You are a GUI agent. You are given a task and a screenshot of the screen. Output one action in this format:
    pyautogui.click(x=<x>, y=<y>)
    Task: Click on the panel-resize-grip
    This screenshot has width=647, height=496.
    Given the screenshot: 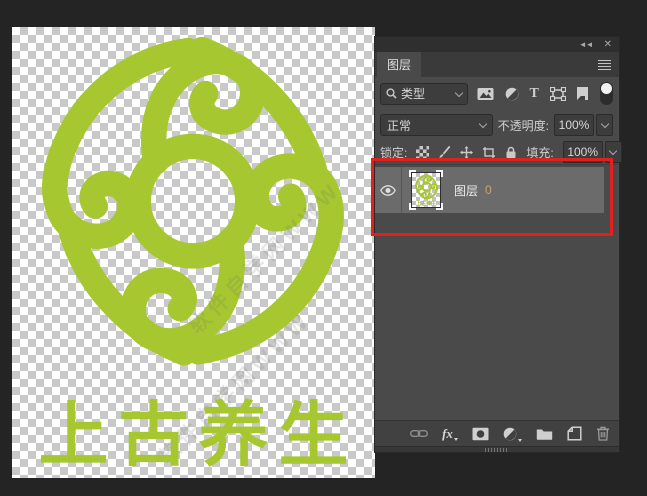 What is the action you would take?
    pyautogui.click(x=497, y=449)
    